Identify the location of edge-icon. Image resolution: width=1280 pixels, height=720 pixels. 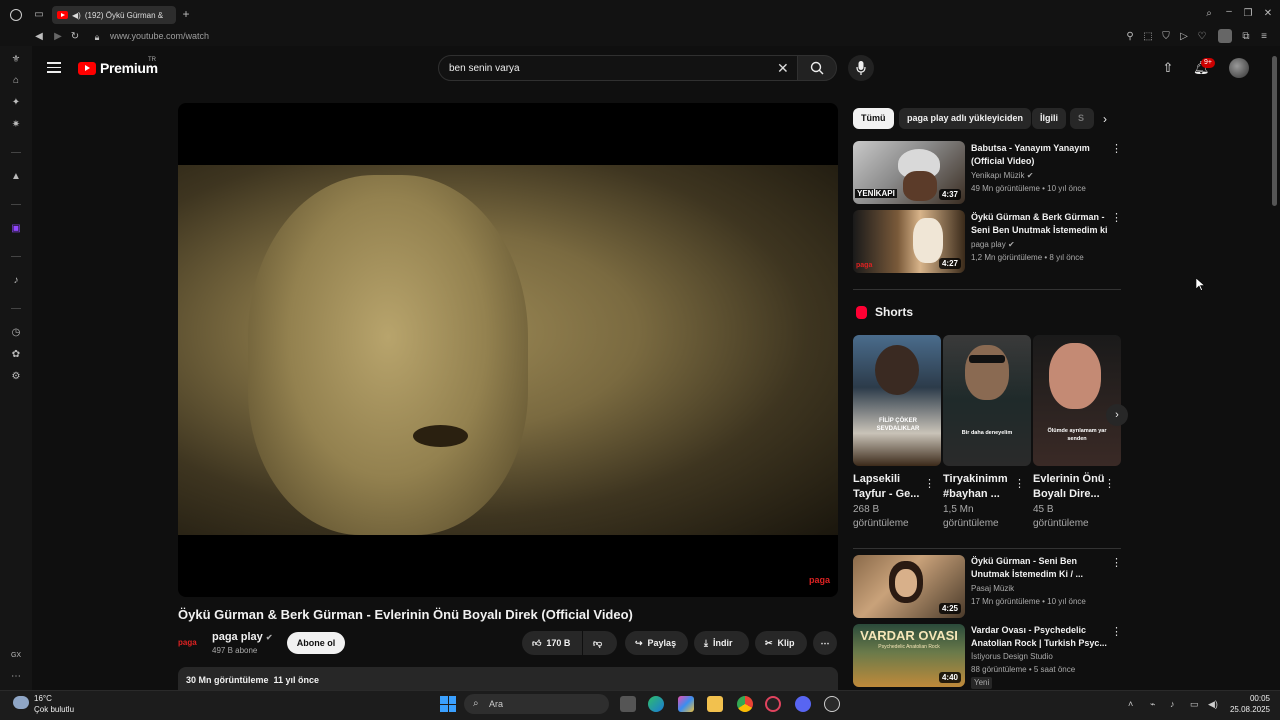
(656, 704).